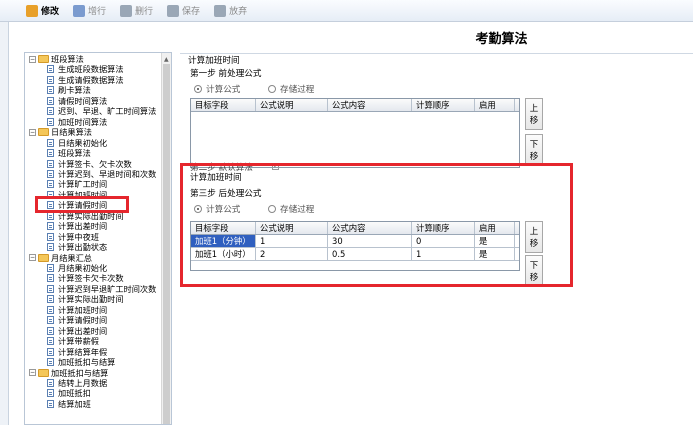 This screenshot has width=693, height=425. I want to click on tree-folder: − 月结果汇总, so click(60, 258).